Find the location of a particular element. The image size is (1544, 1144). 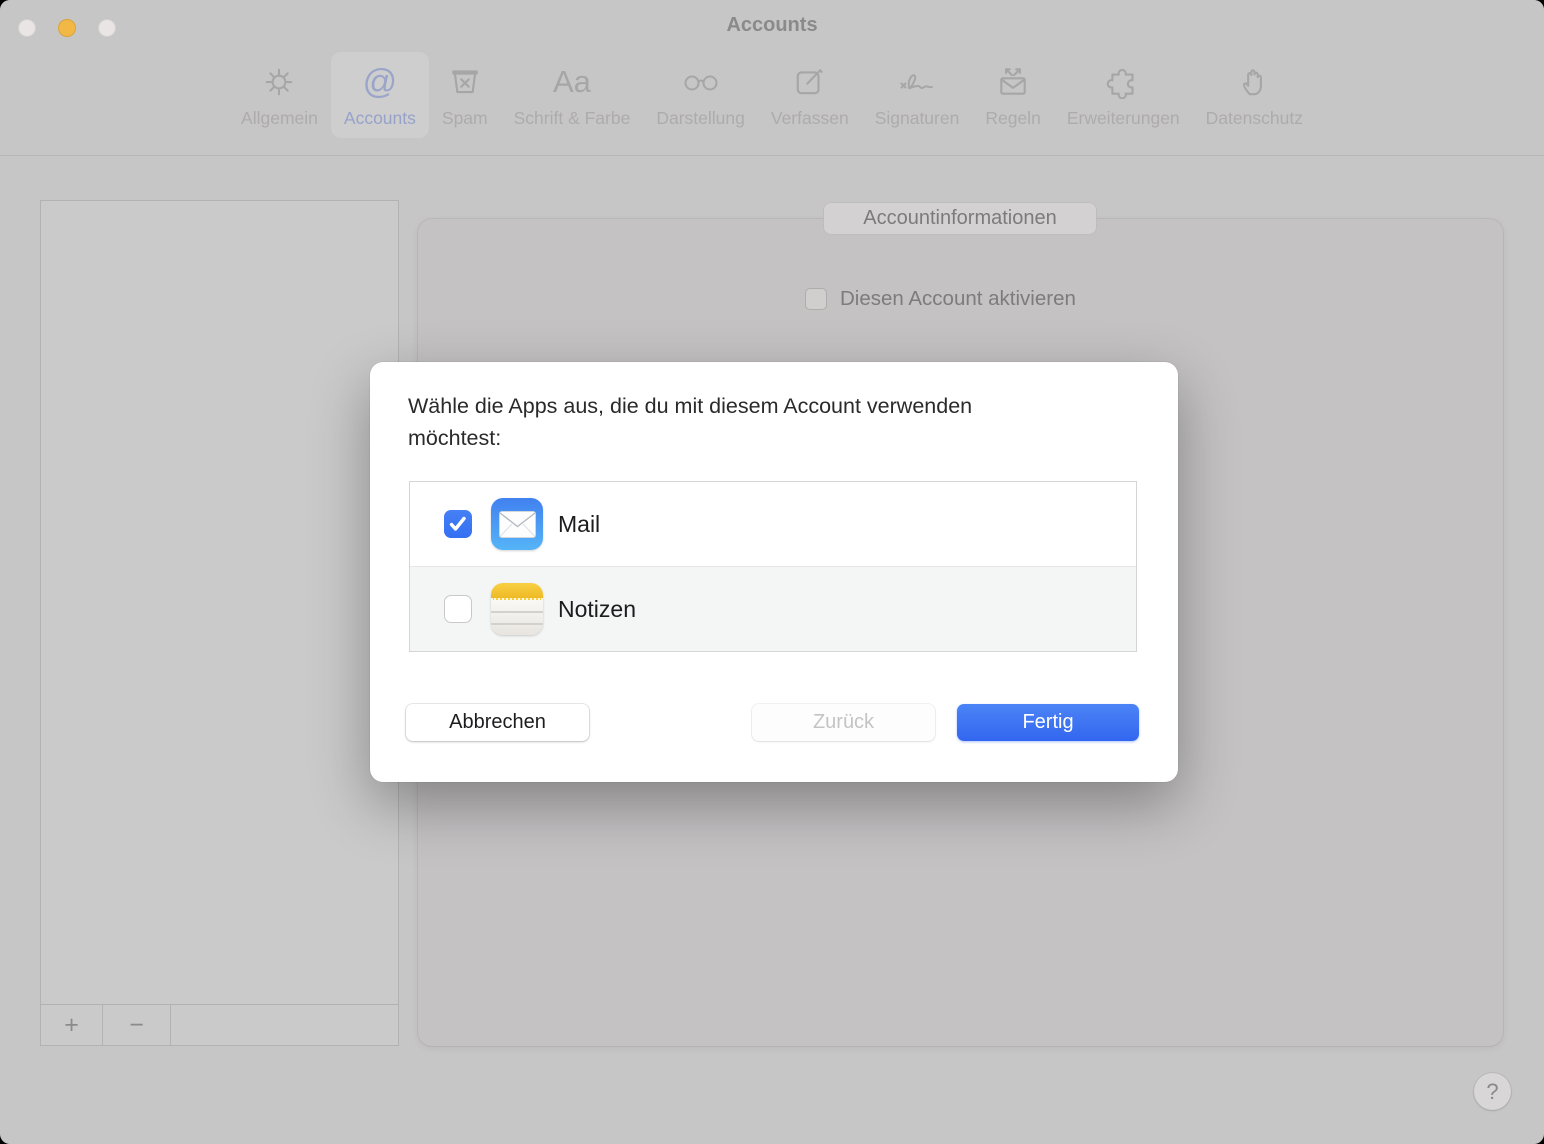

toolbar-item-verfassen: Verfassen is located at coordinates (810, 95).